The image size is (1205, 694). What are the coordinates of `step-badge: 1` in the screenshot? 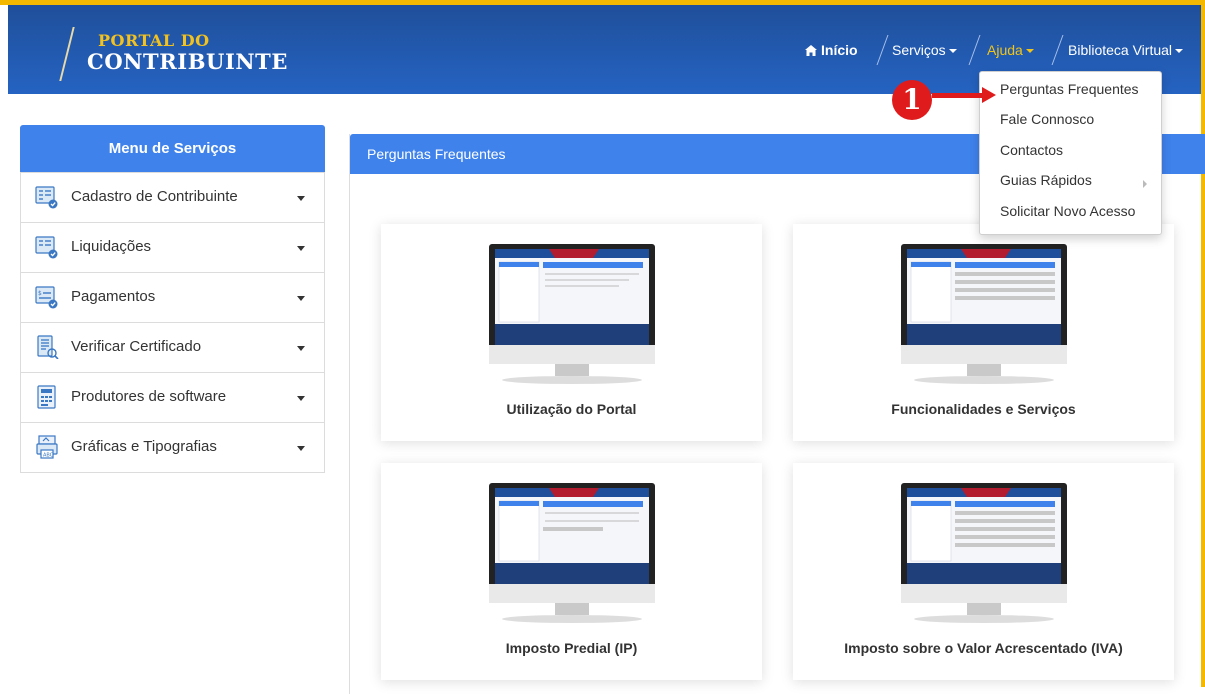 It's located at (912, 100).